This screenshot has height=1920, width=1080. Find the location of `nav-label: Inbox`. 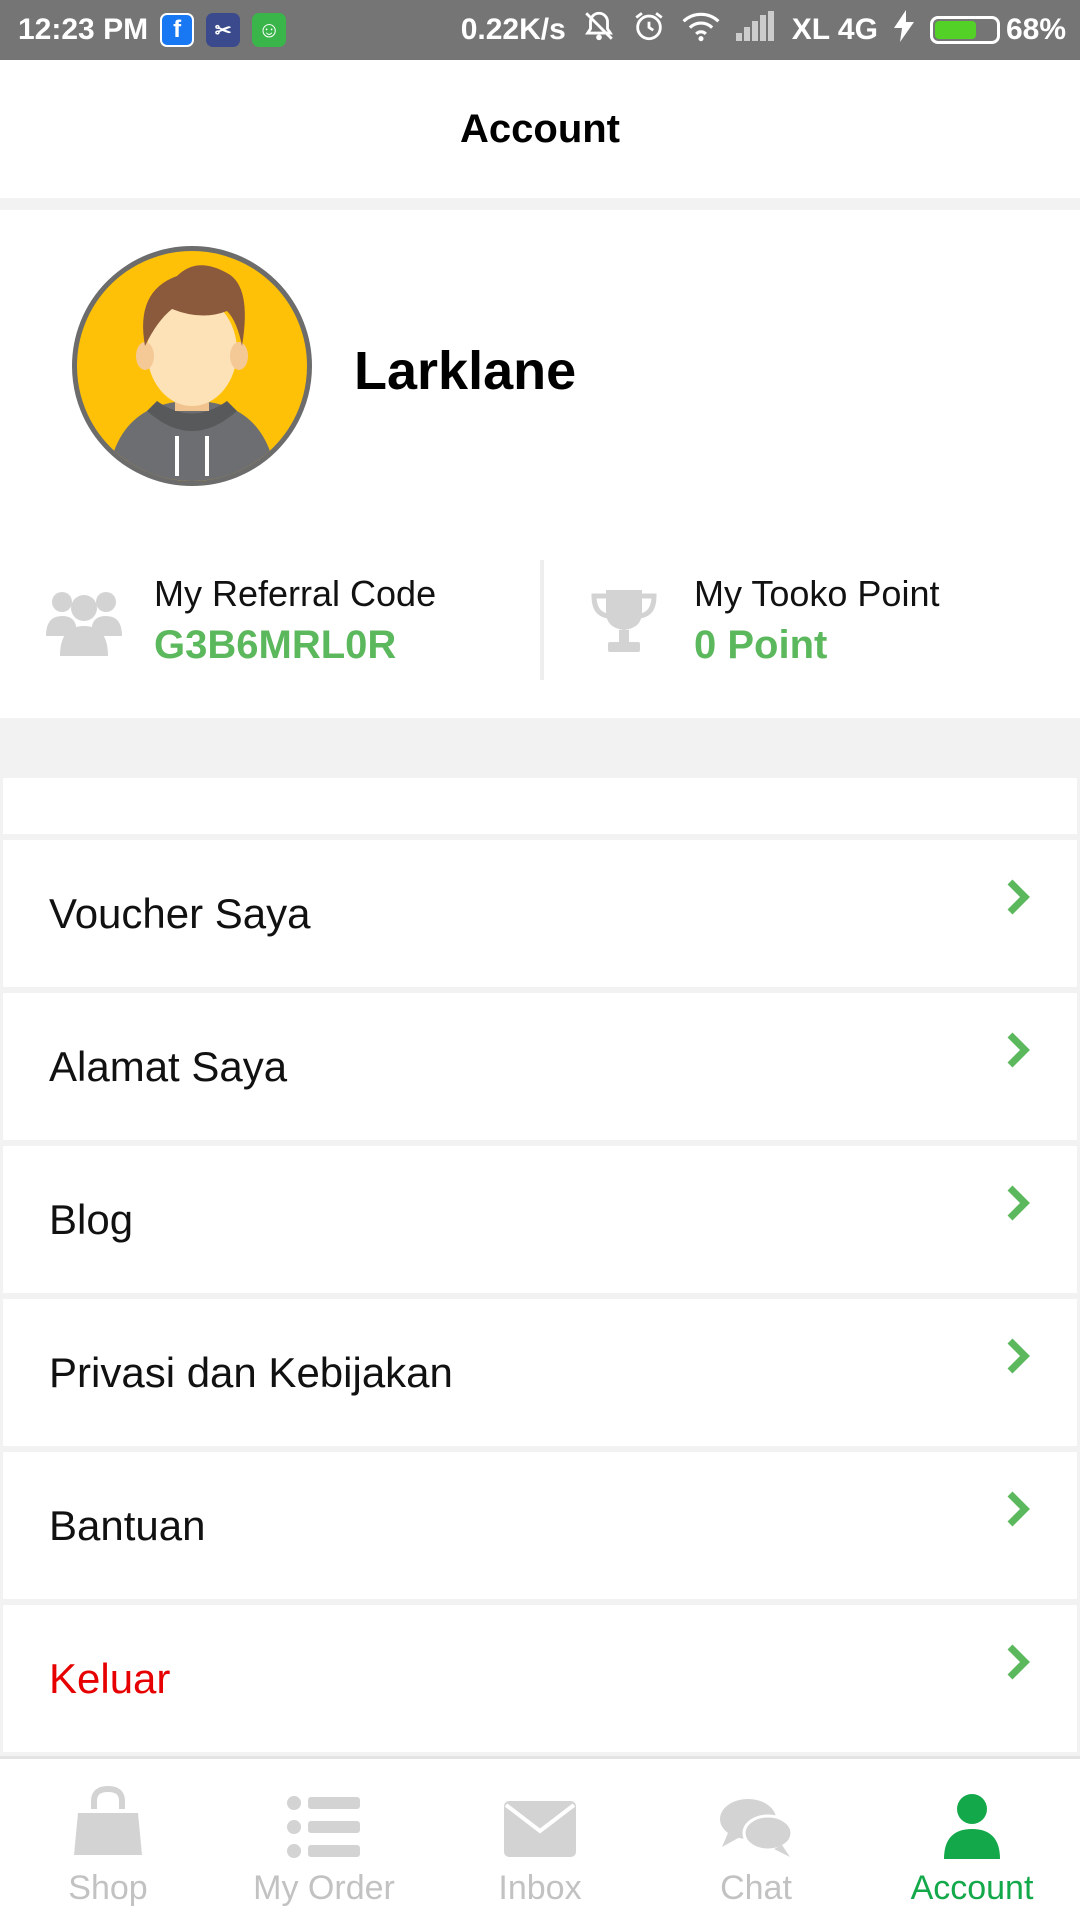

nav-label: Inbox is located at coordinates (540, 1888).